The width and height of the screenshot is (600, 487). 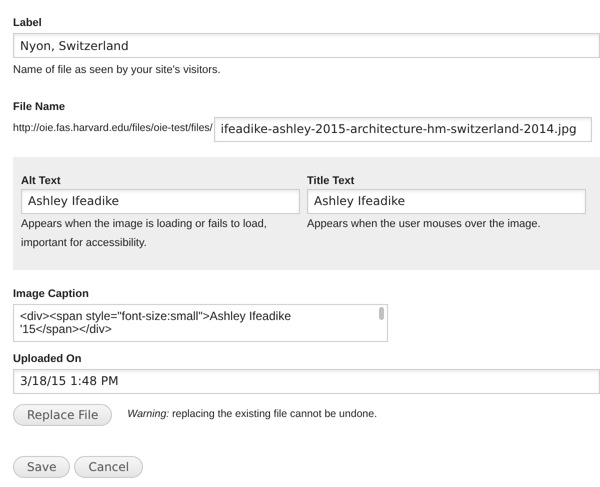 I want to click on field-label: Alt Text, so click(x=41, y=181).